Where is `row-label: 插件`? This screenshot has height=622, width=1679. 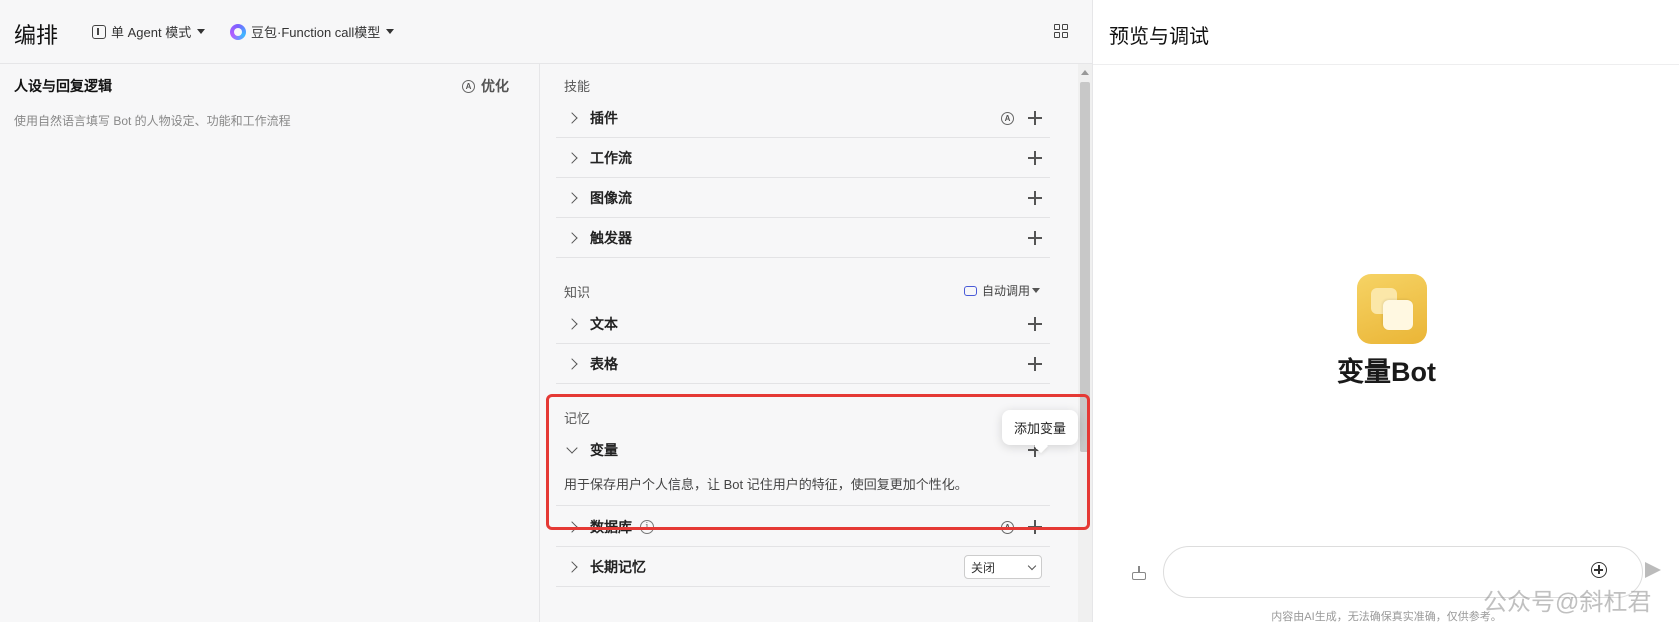 row-label: 插件 is located at coordinates (604, 117).